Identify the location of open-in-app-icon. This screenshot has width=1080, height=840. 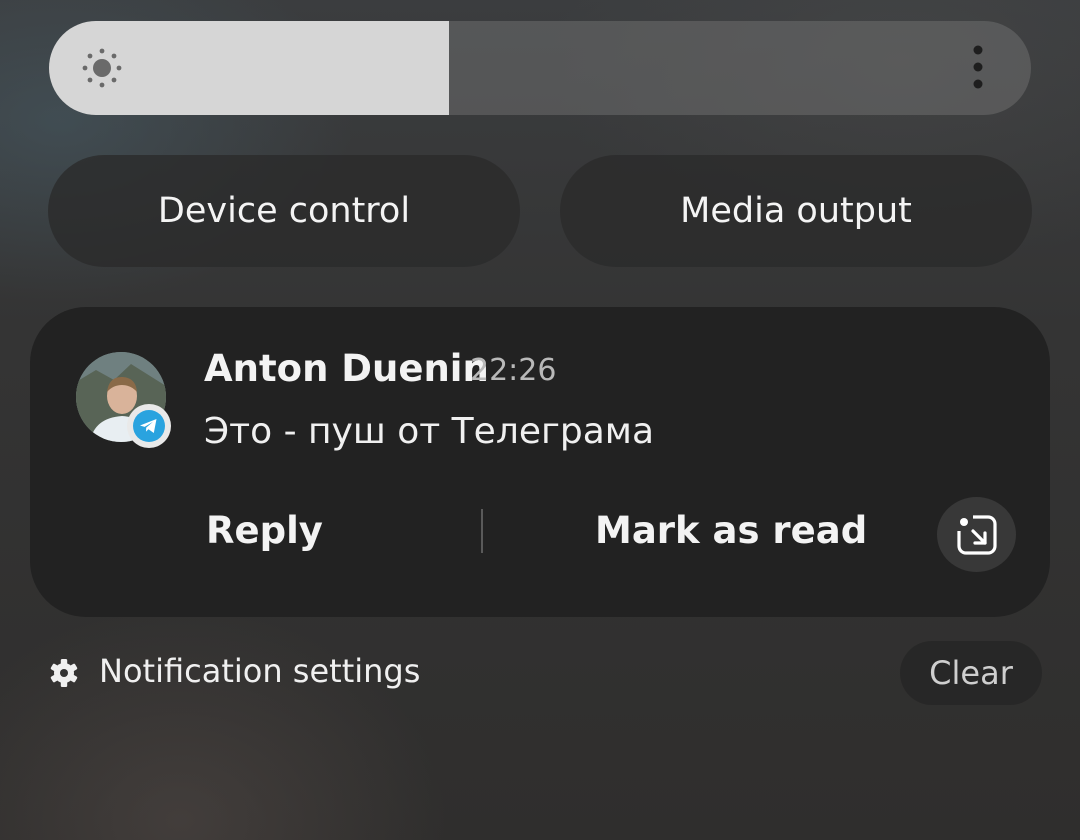
(975, 533).